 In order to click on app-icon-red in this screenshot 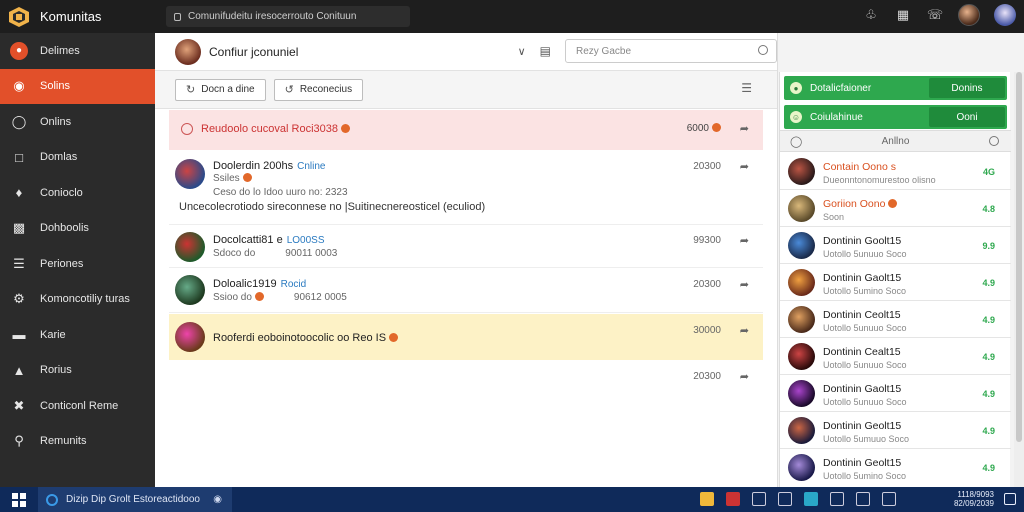, I will do `click(733, 499)`.